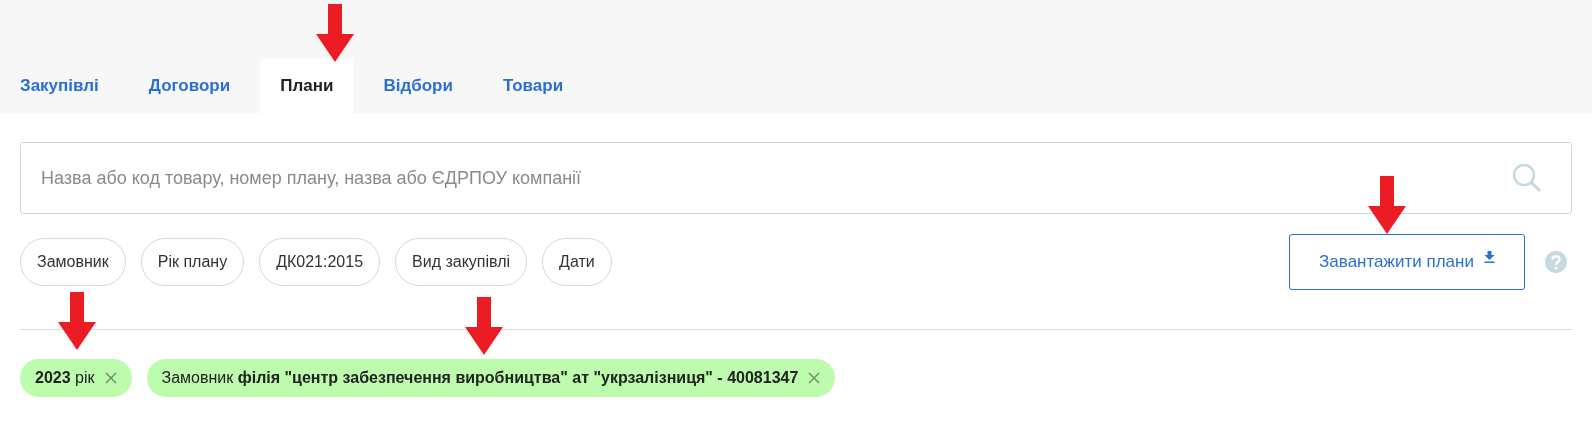  Describe the element at coordinates (577, 262) in the screenshot. I see `filter-button: Дати` at that location.